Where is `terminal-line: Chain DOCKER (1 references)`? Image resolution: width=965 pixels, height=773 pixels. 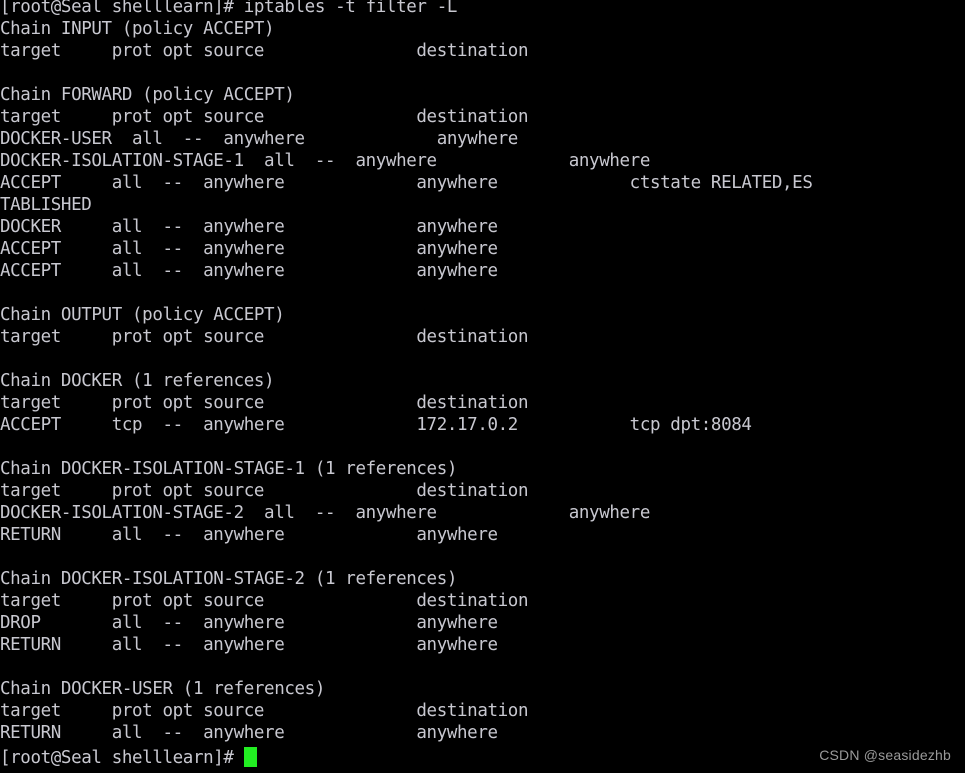 terminal-line: Chain DOCKER (1 references) is located at coordinates (137, 381).